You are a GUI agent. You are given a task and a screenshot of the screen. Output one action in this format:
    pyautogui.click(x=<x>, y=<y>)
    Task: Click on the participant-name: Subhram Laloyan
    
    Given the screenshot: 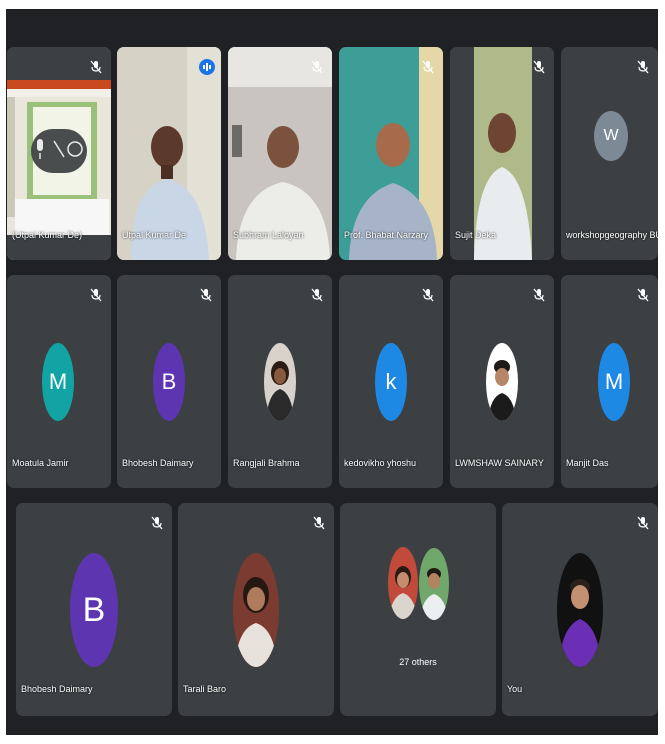 What is the action you would take?
    pyautogui.click(x=268, y=235)
    